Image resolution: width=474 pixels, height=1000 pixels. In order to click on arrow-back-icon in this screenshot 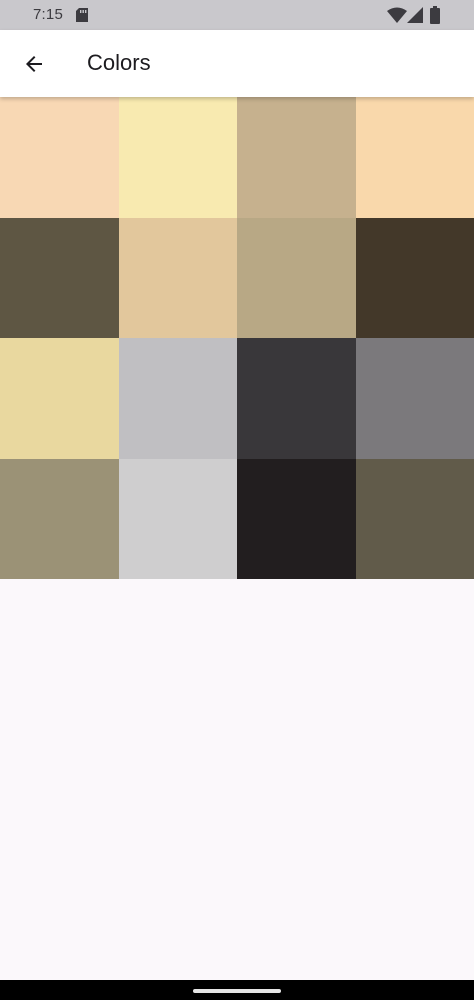, I will do `click(34, 64)`.